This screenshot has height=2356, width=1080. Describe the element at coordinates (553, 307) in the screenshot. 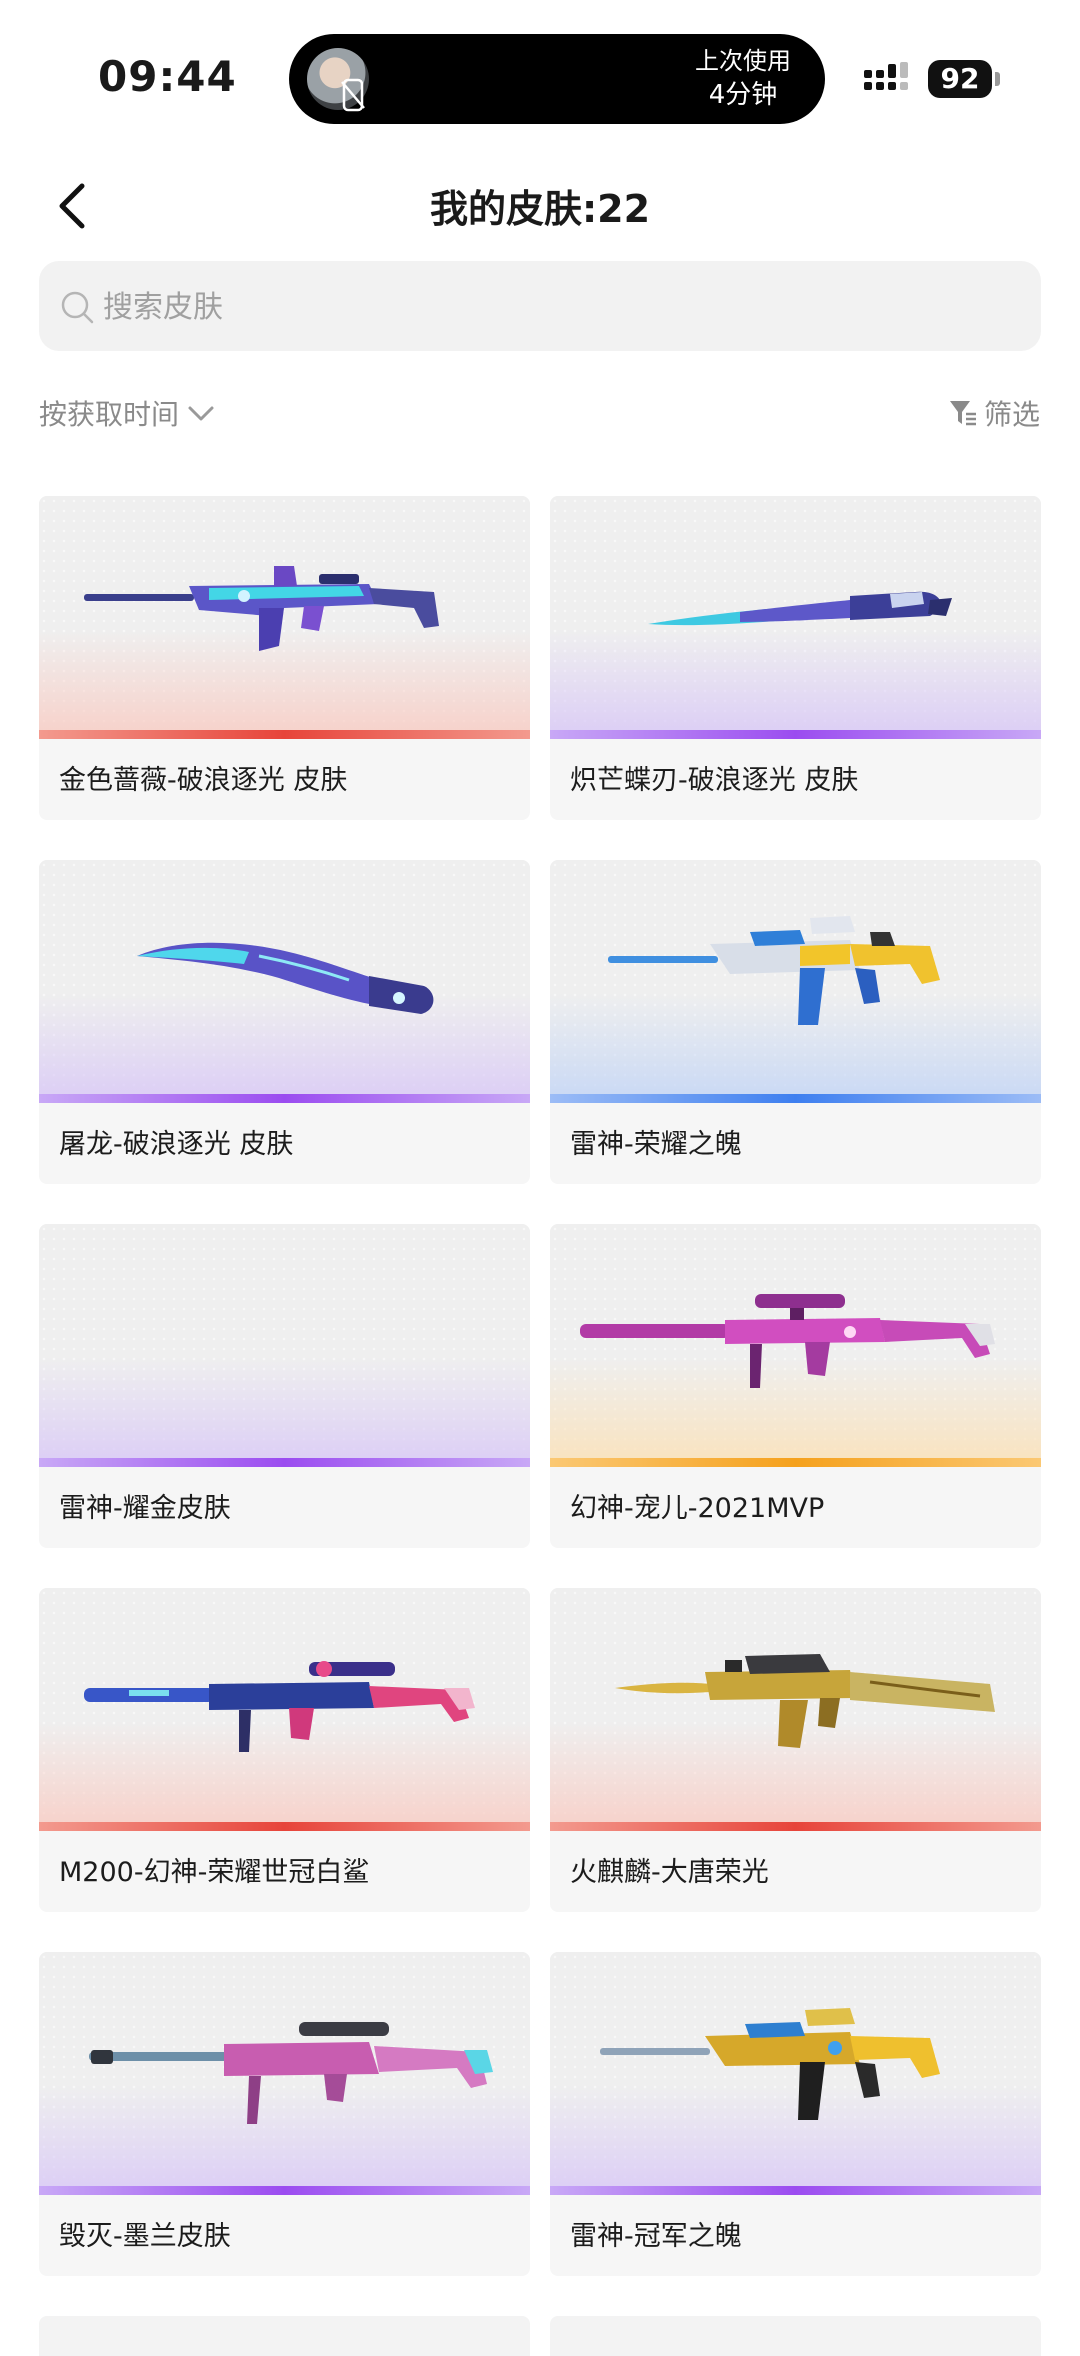

I see `search-input` at that location.